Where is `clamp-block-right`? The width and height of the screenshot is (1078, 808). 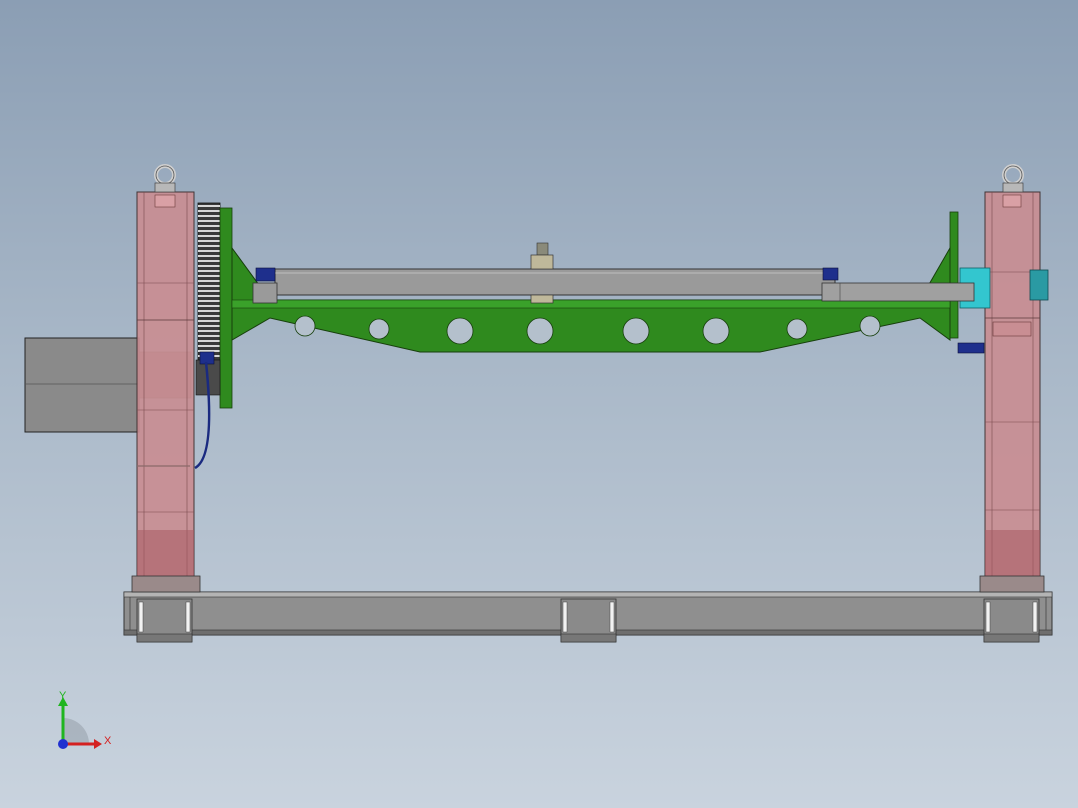 clamp-block-right is located at coordinates (830, 274).